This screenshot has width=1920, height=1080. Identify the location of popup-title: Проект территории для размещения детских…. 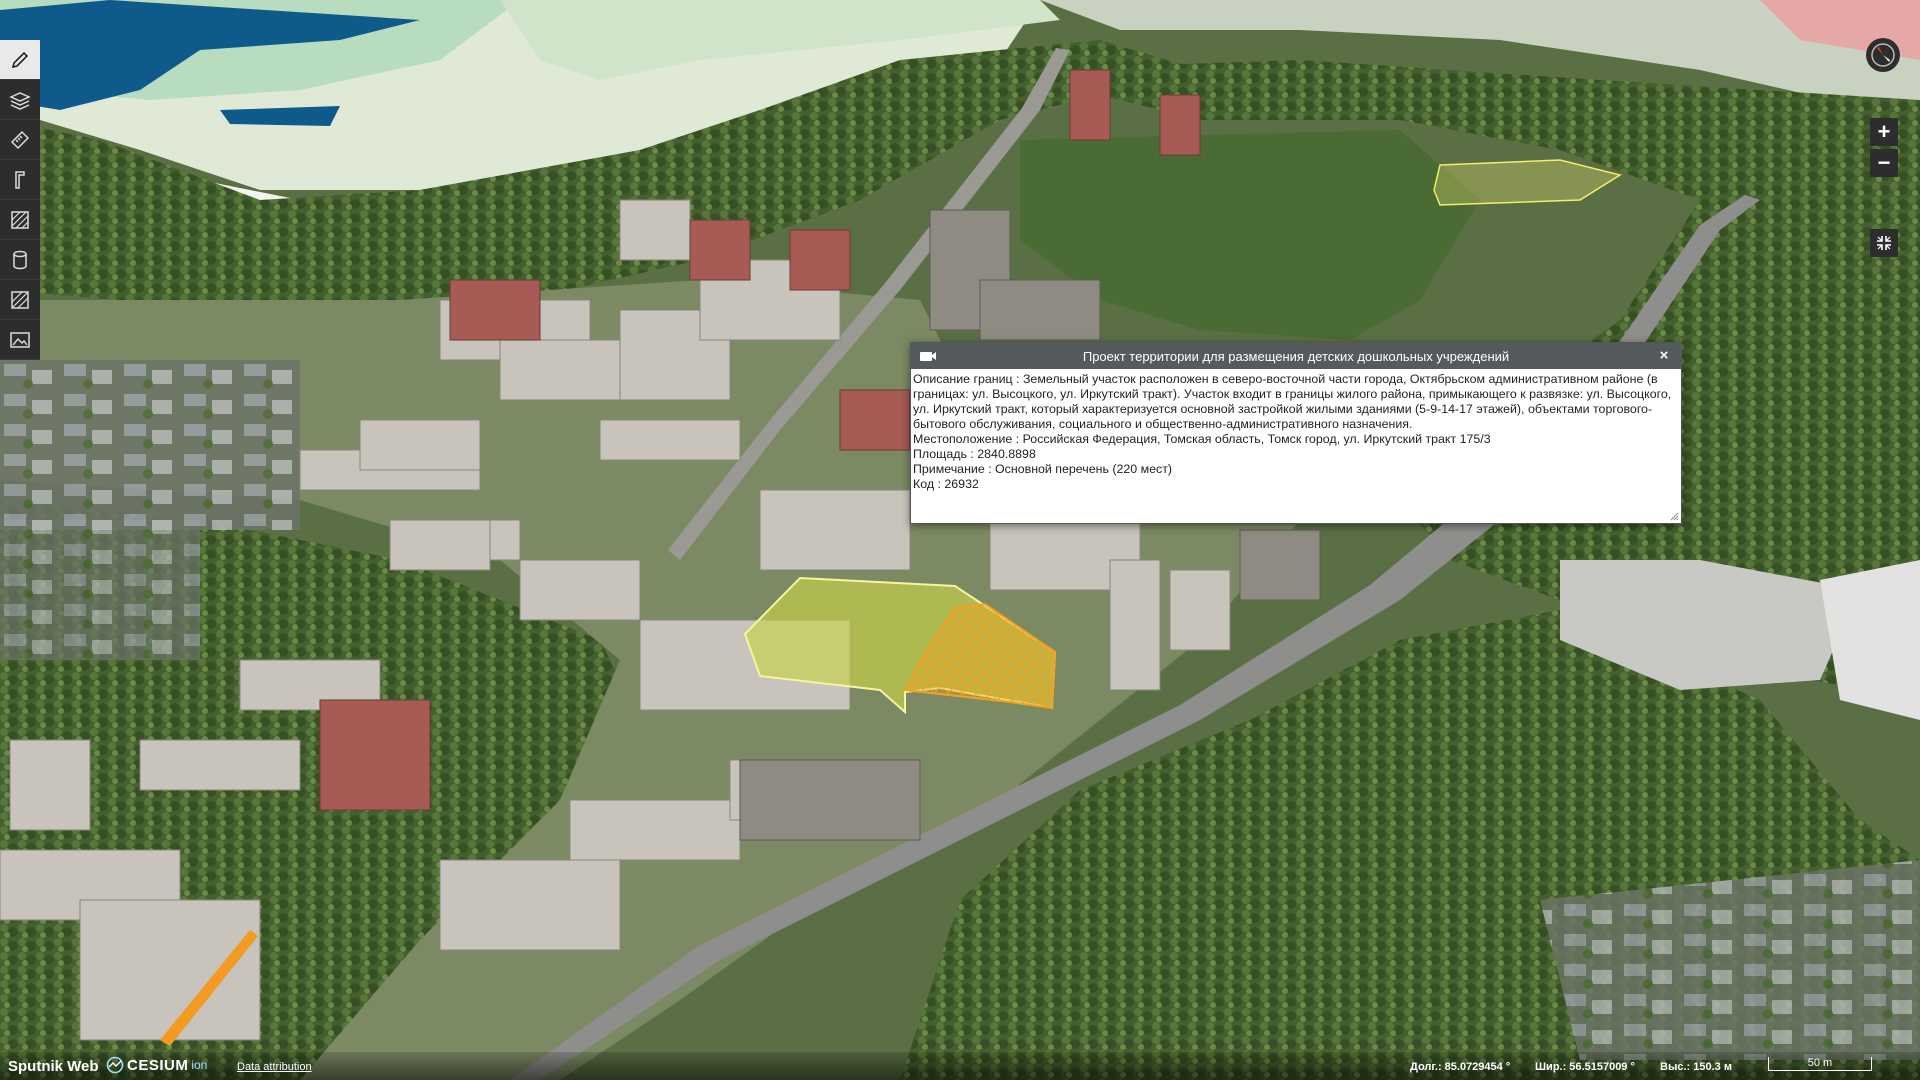
(1296, 356).